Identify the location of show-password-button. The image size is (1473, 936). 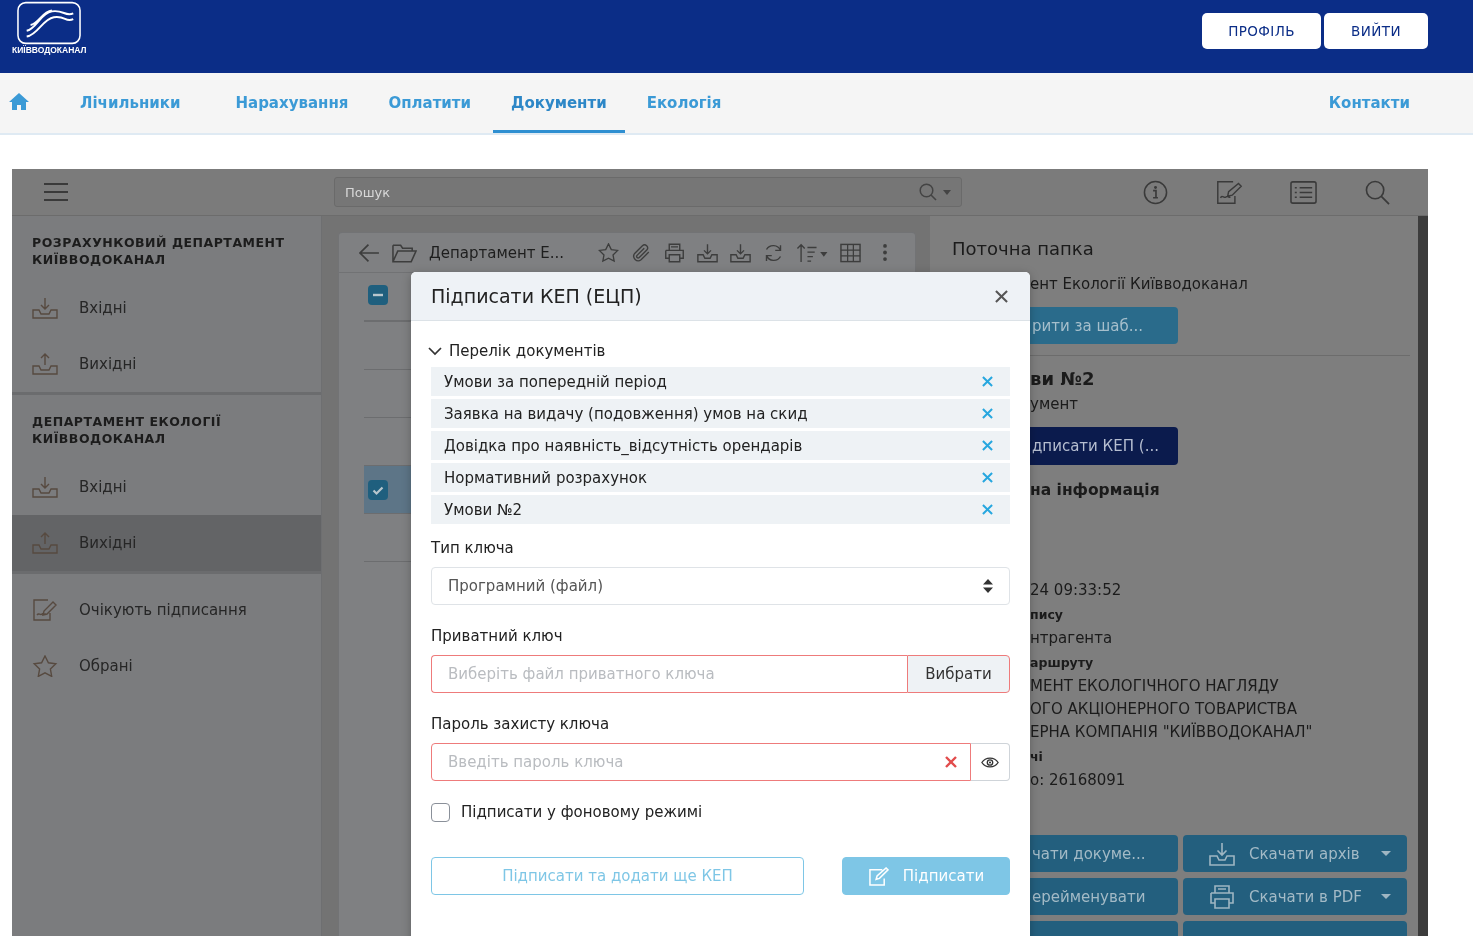
(990, 762).